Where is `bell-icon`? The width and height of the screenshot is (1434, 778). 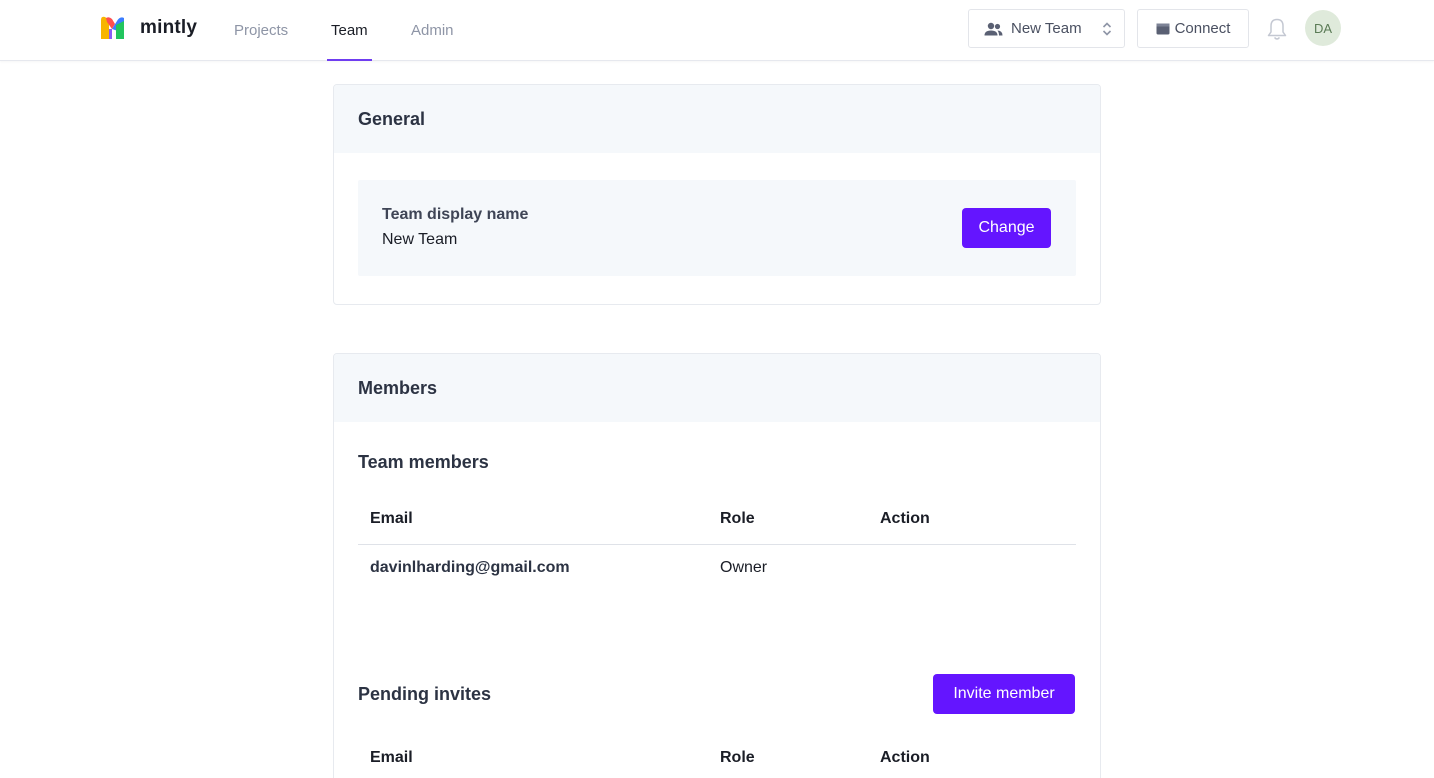 bell-icon is located at coordinates (1277, 29).